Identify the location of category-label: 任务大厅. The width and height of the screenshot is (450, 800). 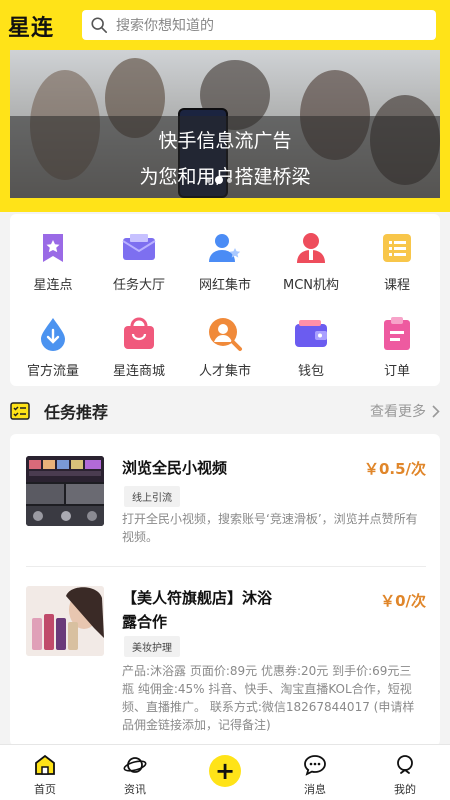
(138, 285).